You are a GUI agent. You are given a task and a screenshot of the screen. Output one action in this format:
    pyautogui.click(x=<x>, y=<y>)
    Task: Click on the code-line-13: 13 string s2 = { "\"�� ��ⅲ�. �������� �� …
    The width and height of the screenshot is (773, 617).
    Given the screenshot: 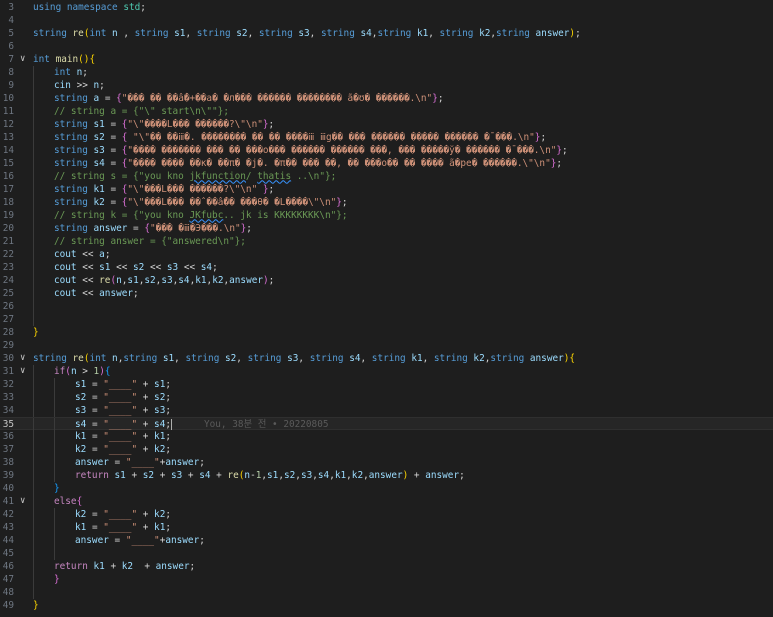 What is the action you would take?
    pyautogui.click(x=386, y=137)
    